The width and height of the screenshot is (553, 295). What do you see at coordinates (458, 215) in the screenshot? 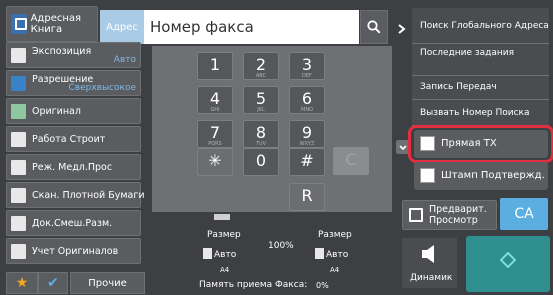
I see `preview-label: Предварит. Просмотр` at bounding box center [458, 215].